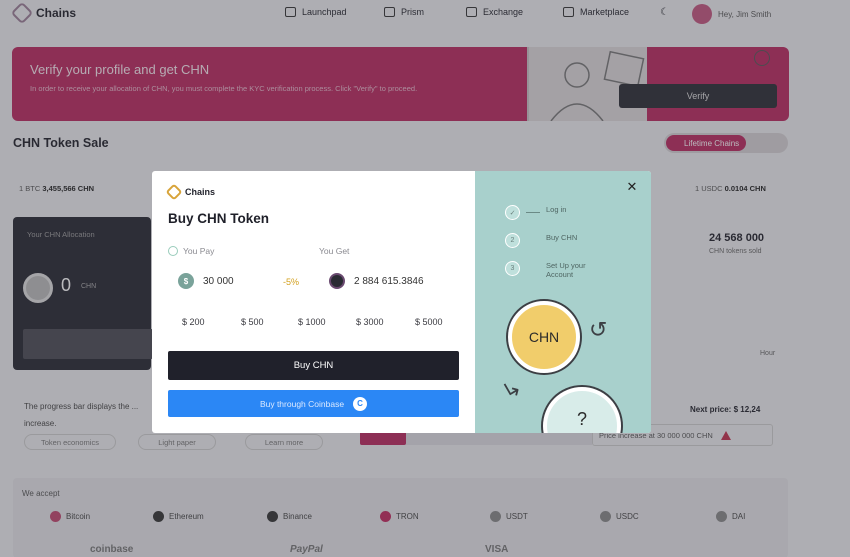  I want to click on chains-logo-icon, so click(174, 192).